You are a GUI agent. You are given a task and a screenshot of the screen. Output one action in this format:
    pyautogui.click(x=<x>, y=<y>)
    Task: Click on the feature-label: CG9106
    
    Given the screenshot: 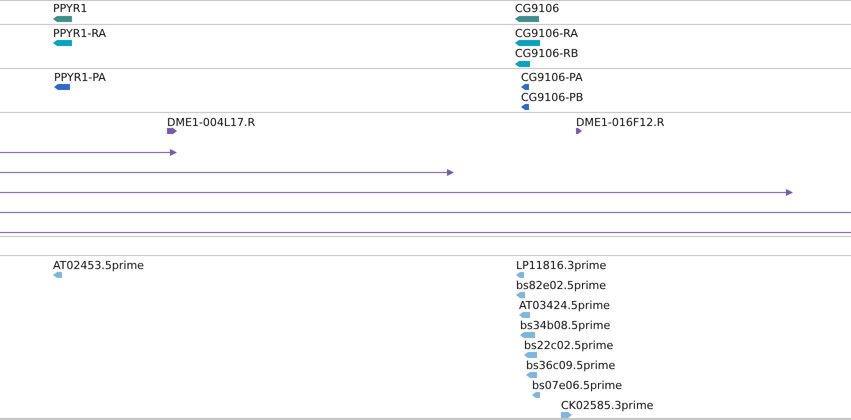 What is the action you would take?
    pyautogui.click(x=537, y=8)
    